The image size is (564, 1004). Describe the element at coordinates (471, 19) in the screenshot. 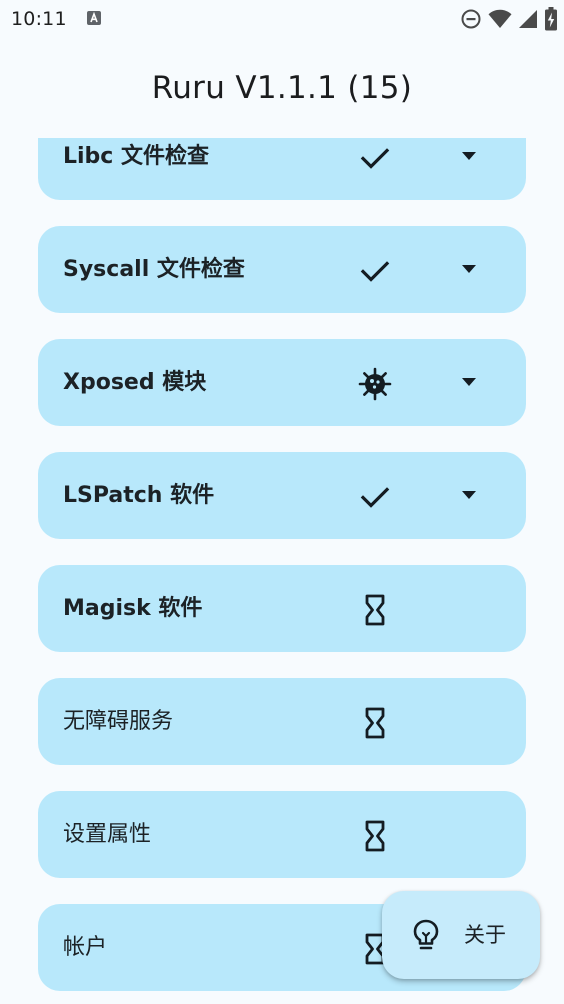

I see `do-not-disturb-icon` at that location.